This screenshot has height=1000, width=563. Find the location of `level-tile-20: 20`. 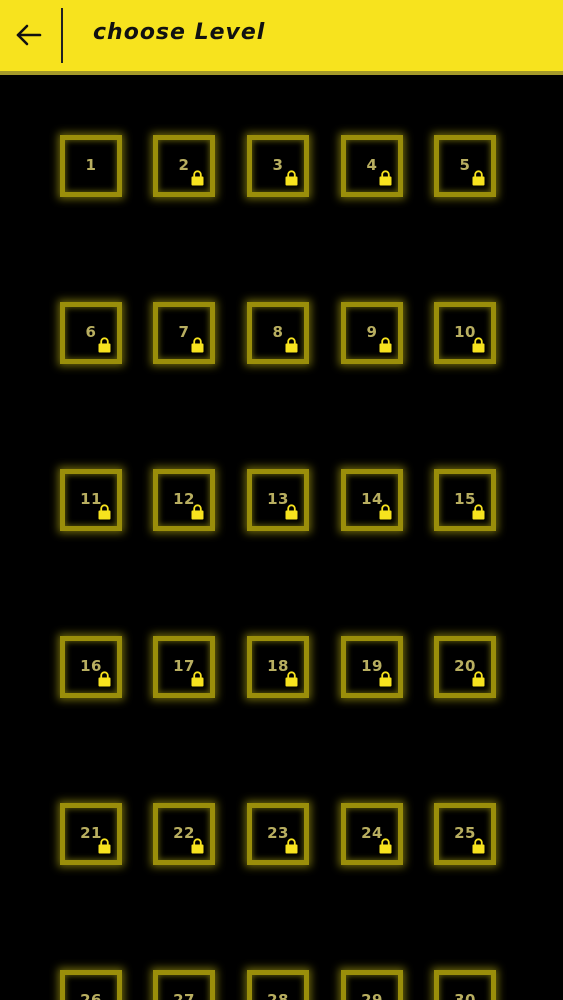

level-tile-20: 20 is located at coordinates (465, 667).